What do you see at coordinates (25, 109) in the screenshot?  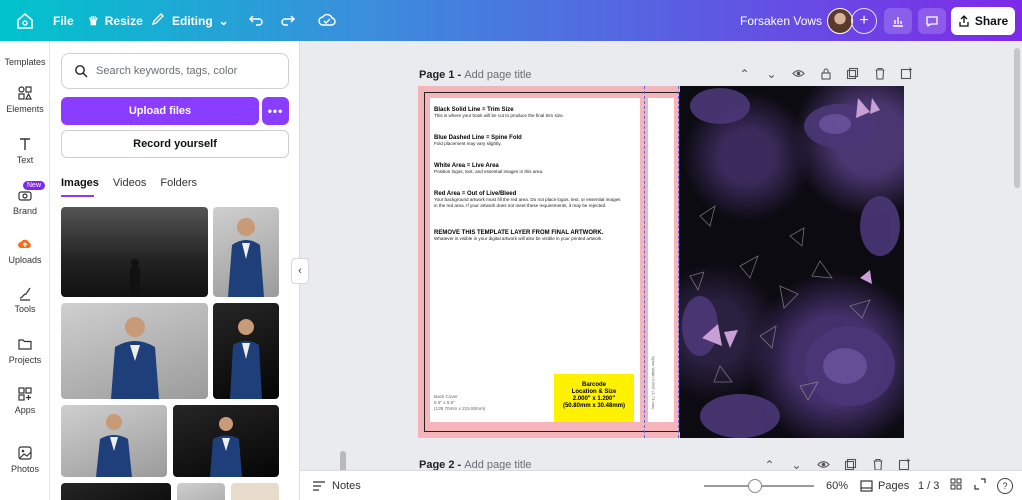 I see `rail-item-label: Elements` at bounding box center [25, 109].